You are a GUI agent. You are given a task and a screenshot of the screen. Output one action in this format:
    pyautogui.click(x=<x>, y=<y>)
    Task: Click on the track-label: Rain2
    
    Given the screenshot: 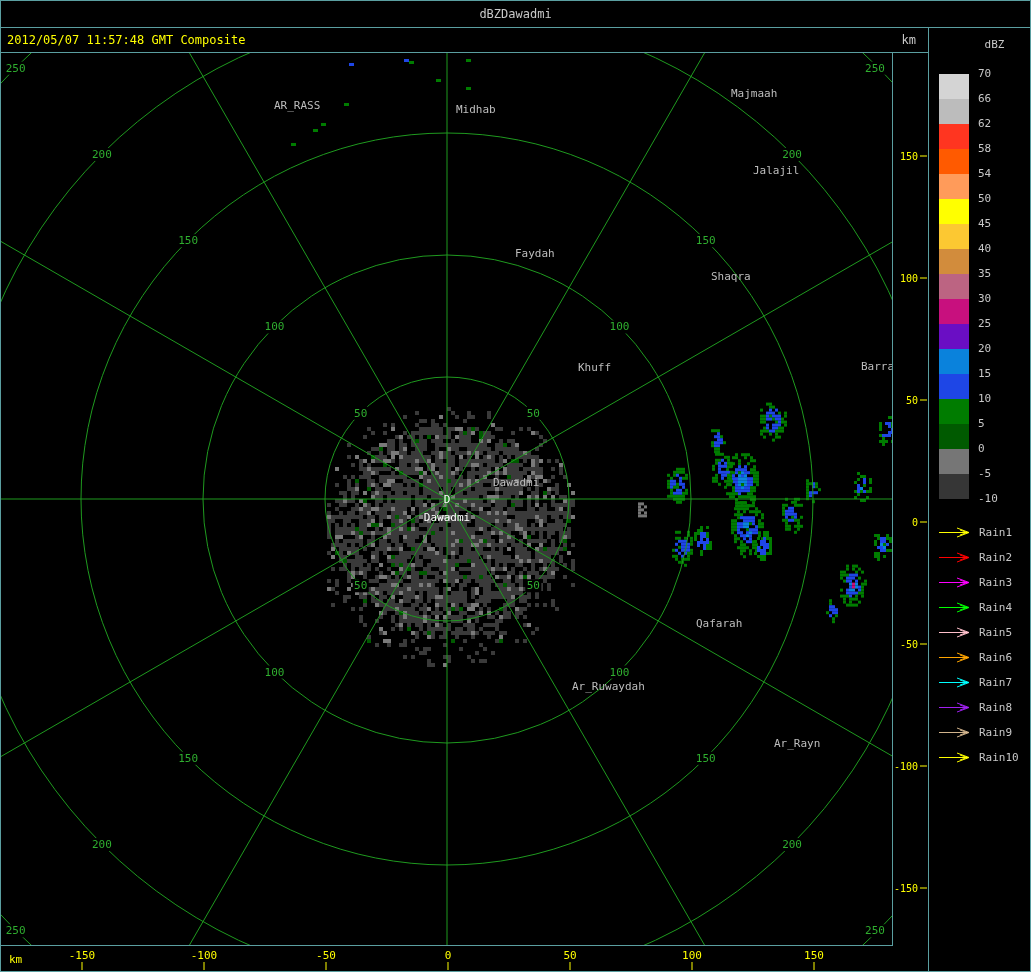 What is the action you would take?
    pyautogui.click(x=996, y=557)
    